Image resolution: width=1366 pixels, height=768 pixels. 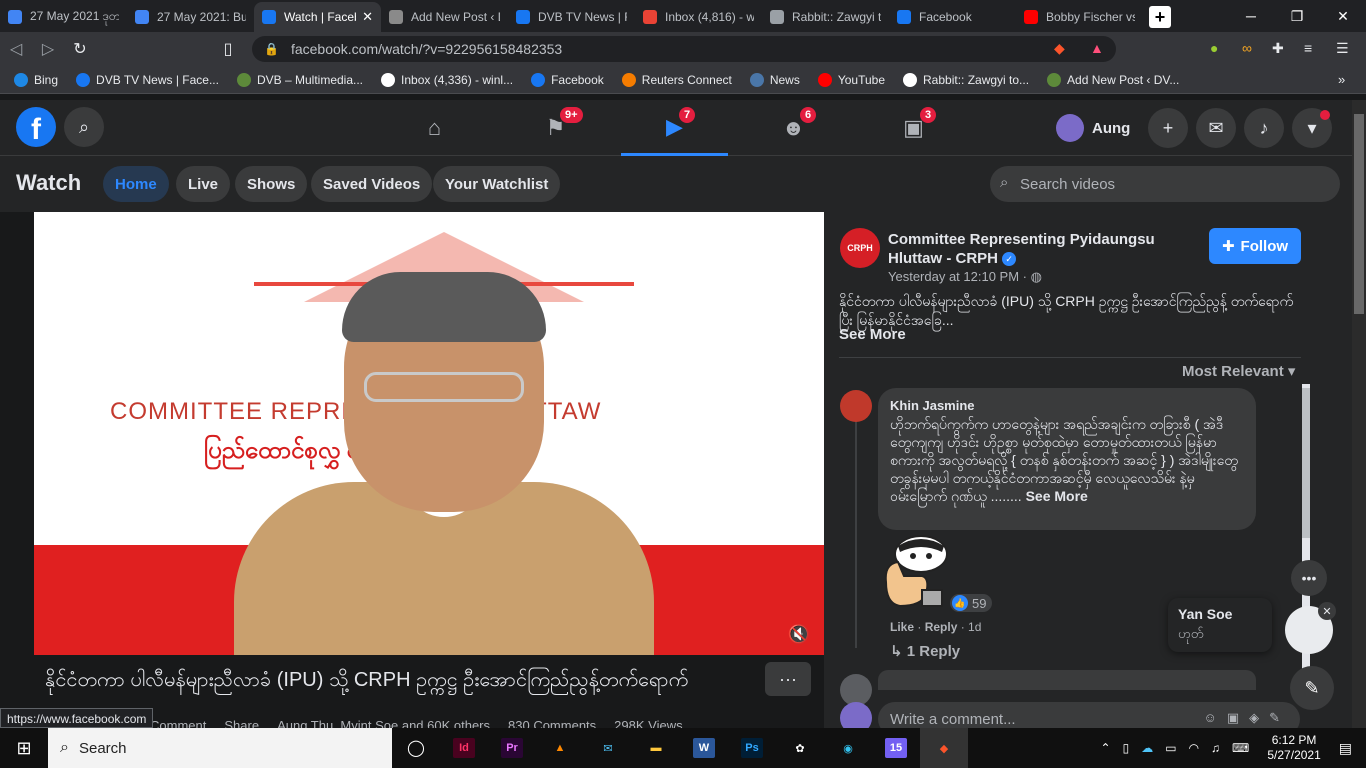 I want to click on extension-icon: ●, so click(x=1214, y=48).